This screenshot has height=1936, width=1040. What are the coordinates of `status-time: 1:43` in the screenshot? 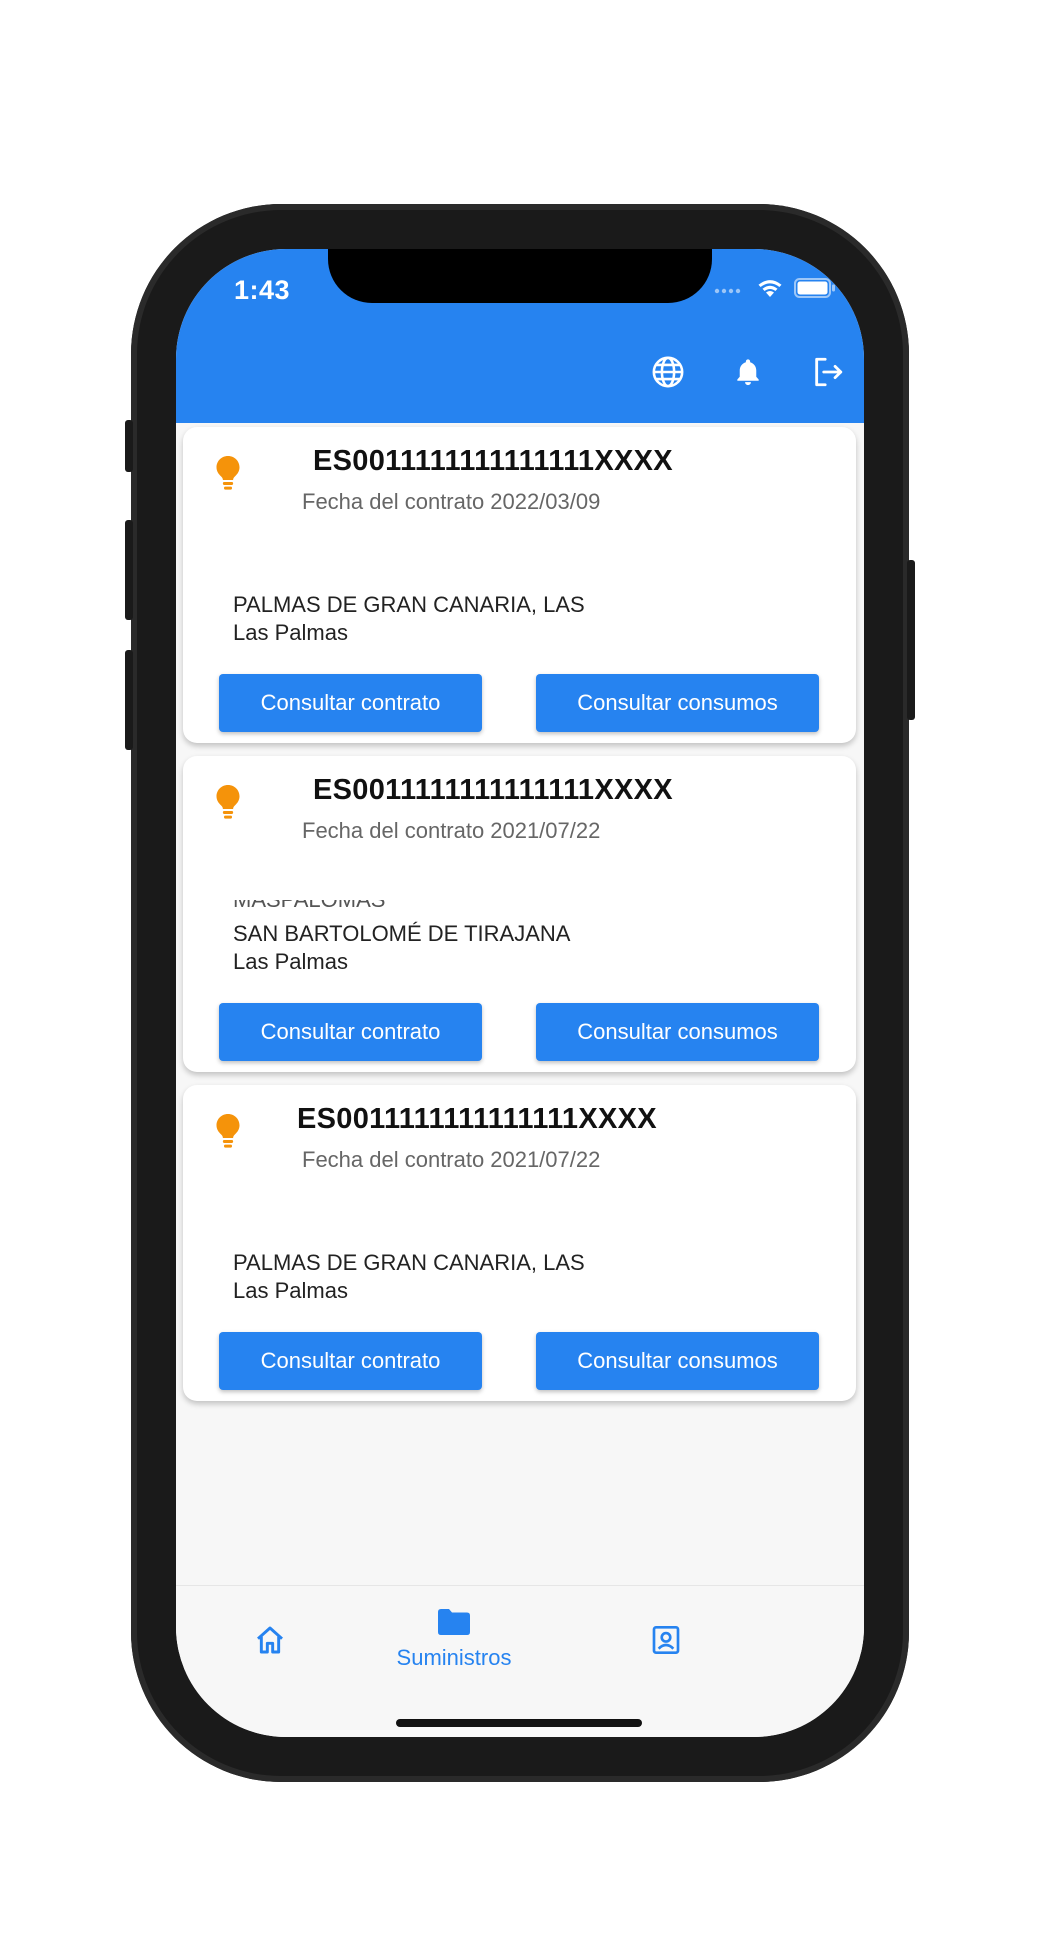 It's located at (262, 290).